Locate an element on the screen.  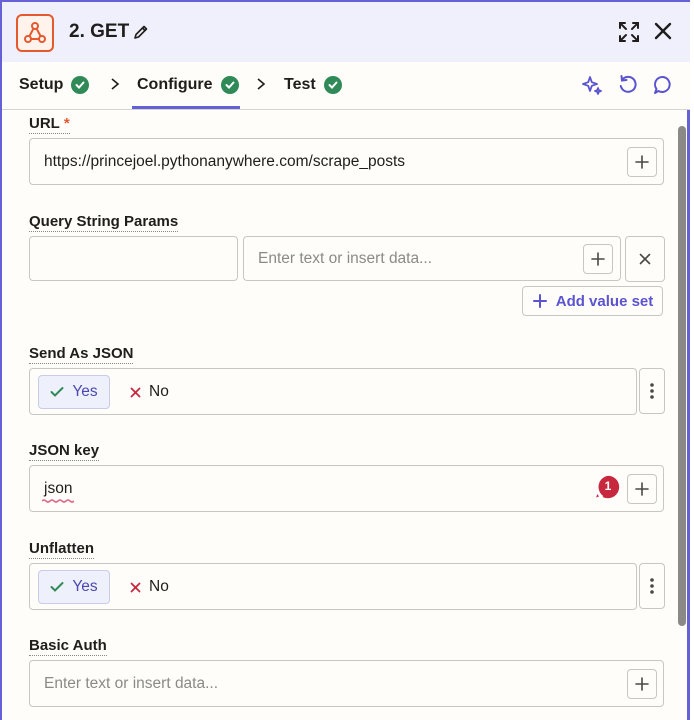
error-count: 1 is located at coordinates (608, 486).